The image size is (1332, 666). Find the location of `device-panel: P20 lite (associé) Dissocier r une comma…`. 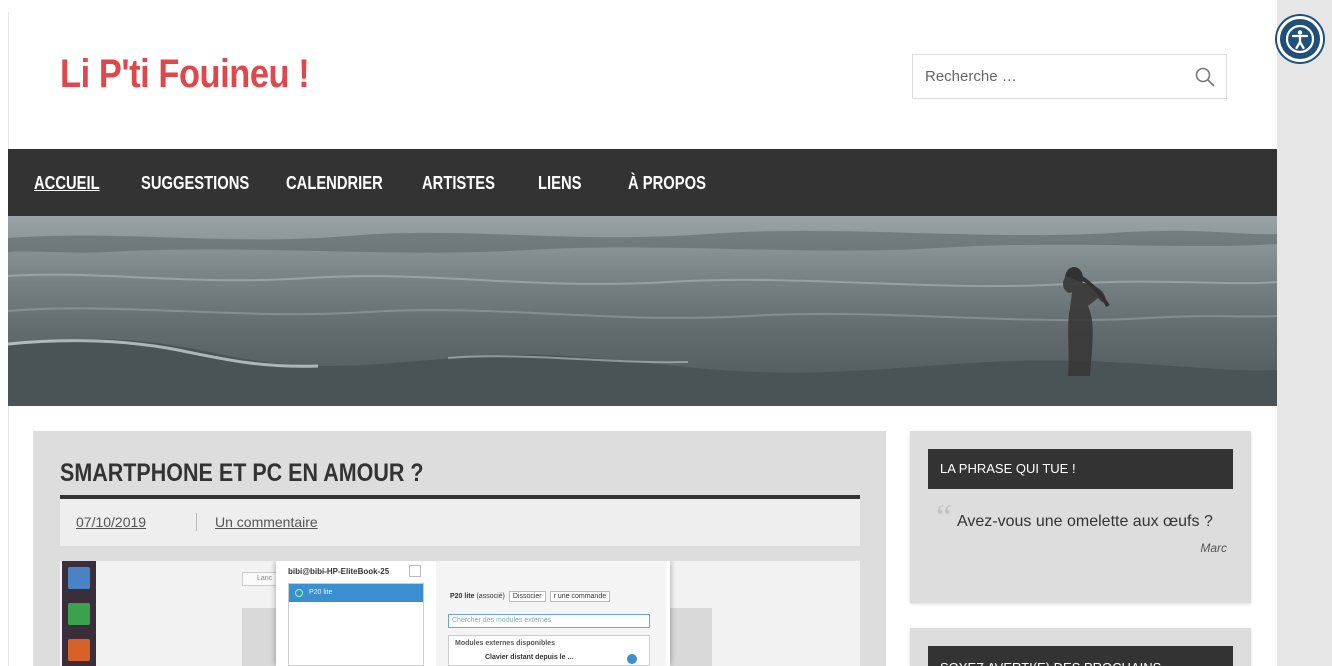

device-panel: P20 lite (associé) Dissocier r une comma… is located at coordinates (551, 613).